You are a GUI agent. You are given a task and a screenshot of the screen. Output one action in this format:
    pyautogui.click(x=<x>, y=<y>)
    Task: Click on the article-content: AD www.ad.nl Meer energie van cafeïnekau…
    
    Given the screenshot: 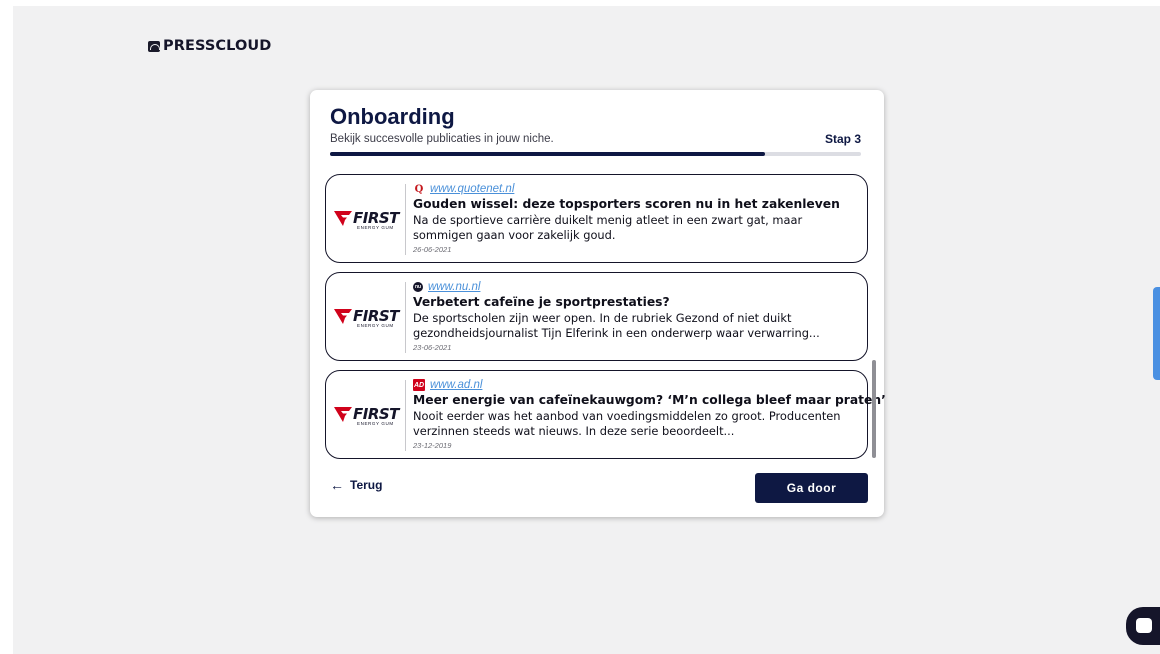 What is the action you would take?
    pyautogui.click(x=649, y=414)
    